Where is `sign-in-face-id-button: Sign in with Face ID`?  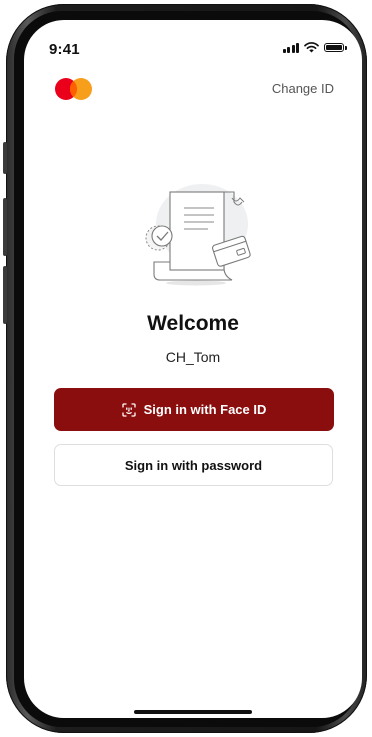
sign-in-face-id-button: Sign in with Face ID is located at coordinates (194, 409).